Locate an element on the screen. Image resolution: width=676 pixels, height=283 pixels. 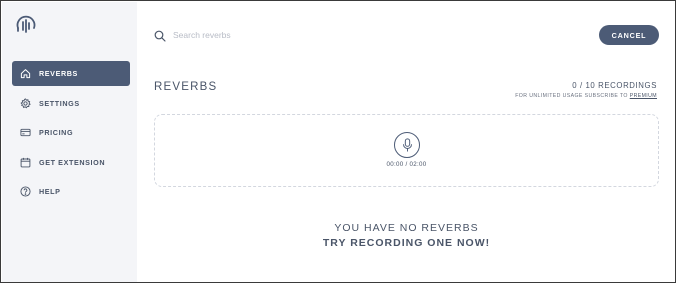
sidebar-item-reverbs: REVERBS is located at coordinates (71, 73).